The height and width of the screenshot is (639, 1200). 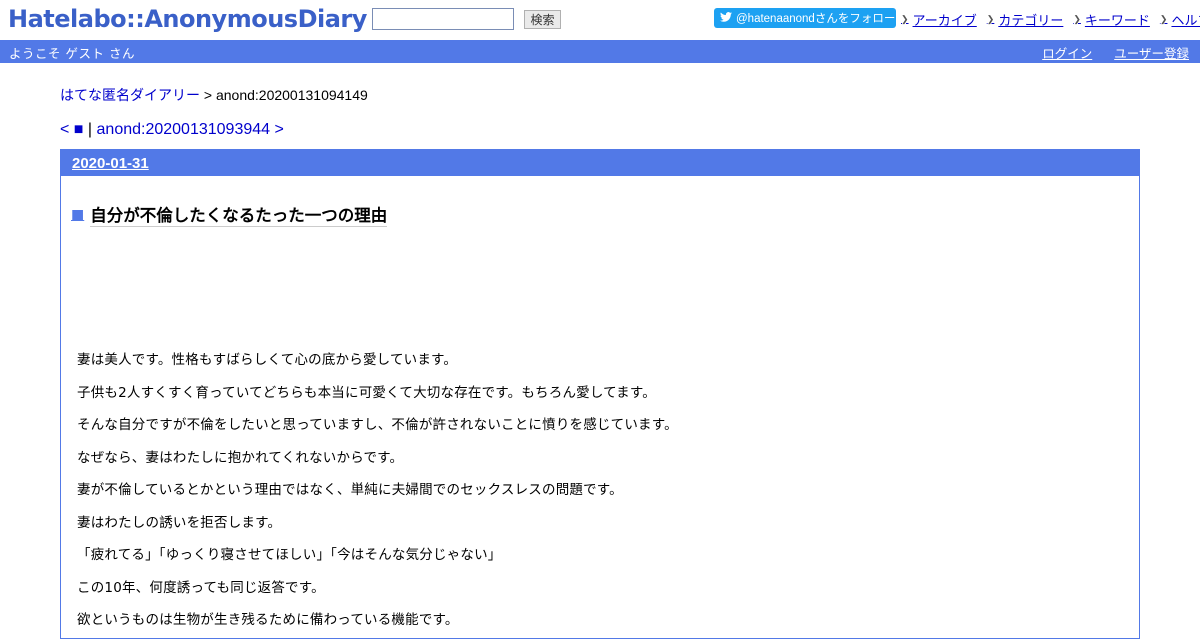 I want to click on search-input, so click(x=443, y=19).